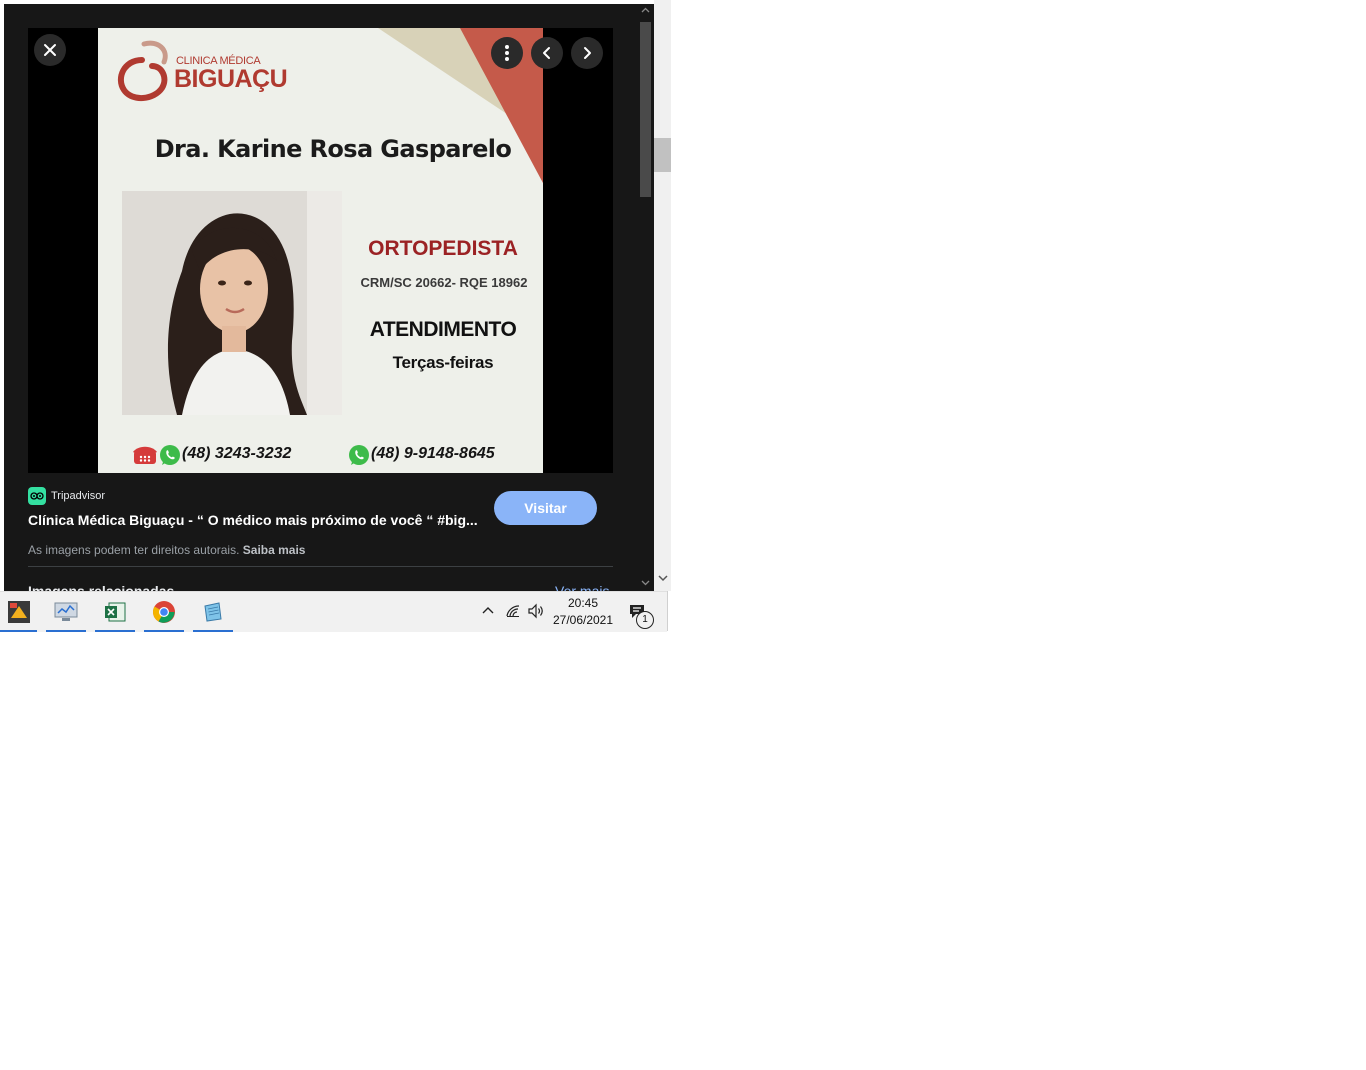 Image resolution: width=1366 pixels, height=1070 pixels. I want to click on windows-taskbar: 20:45 27/06/2021 1, so click(333, 611).